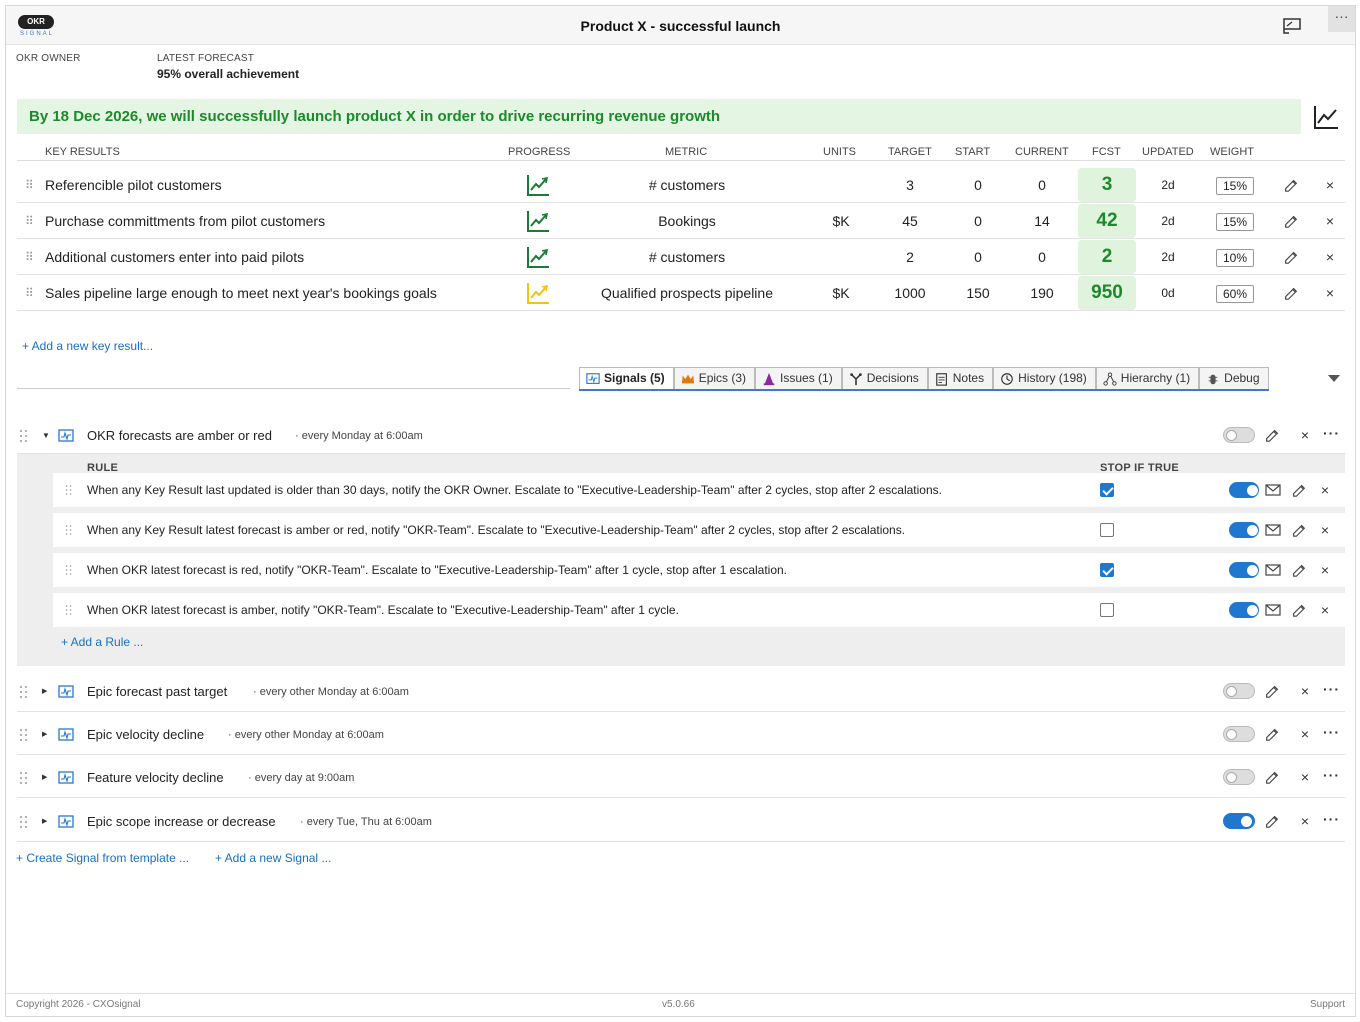  What do you see at coordinates (960, 378) in the screenshot?
I see `tab-notes: Notes` at bounding box center [960, 378].